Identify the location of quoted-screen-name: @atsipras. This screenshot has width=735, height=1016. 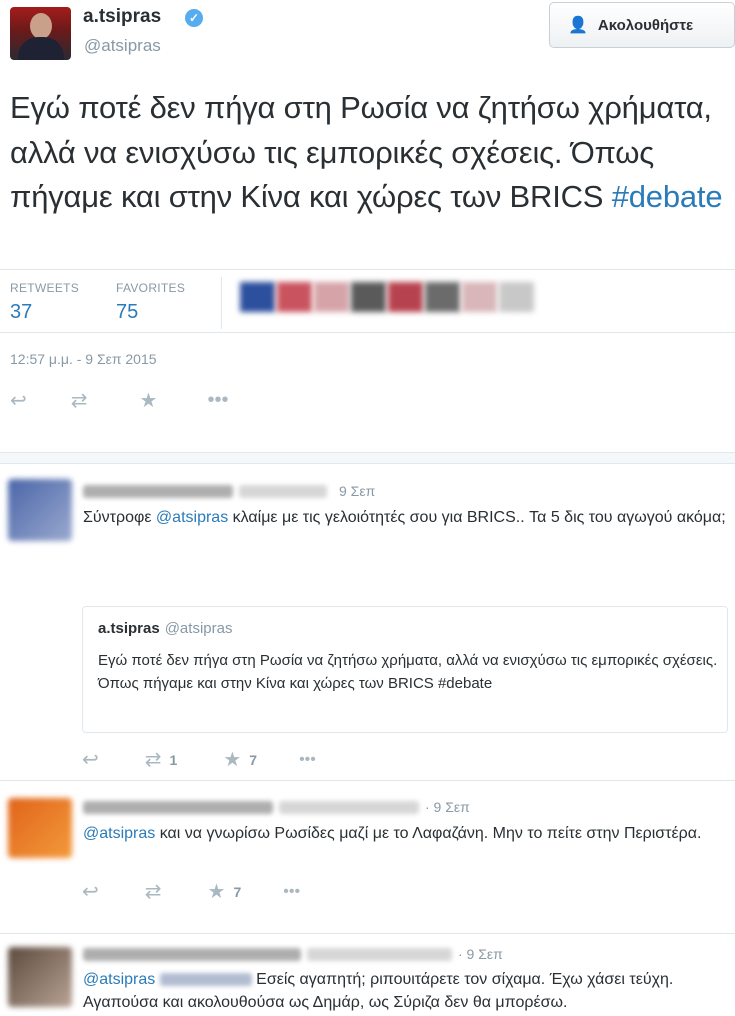
(198, 628).